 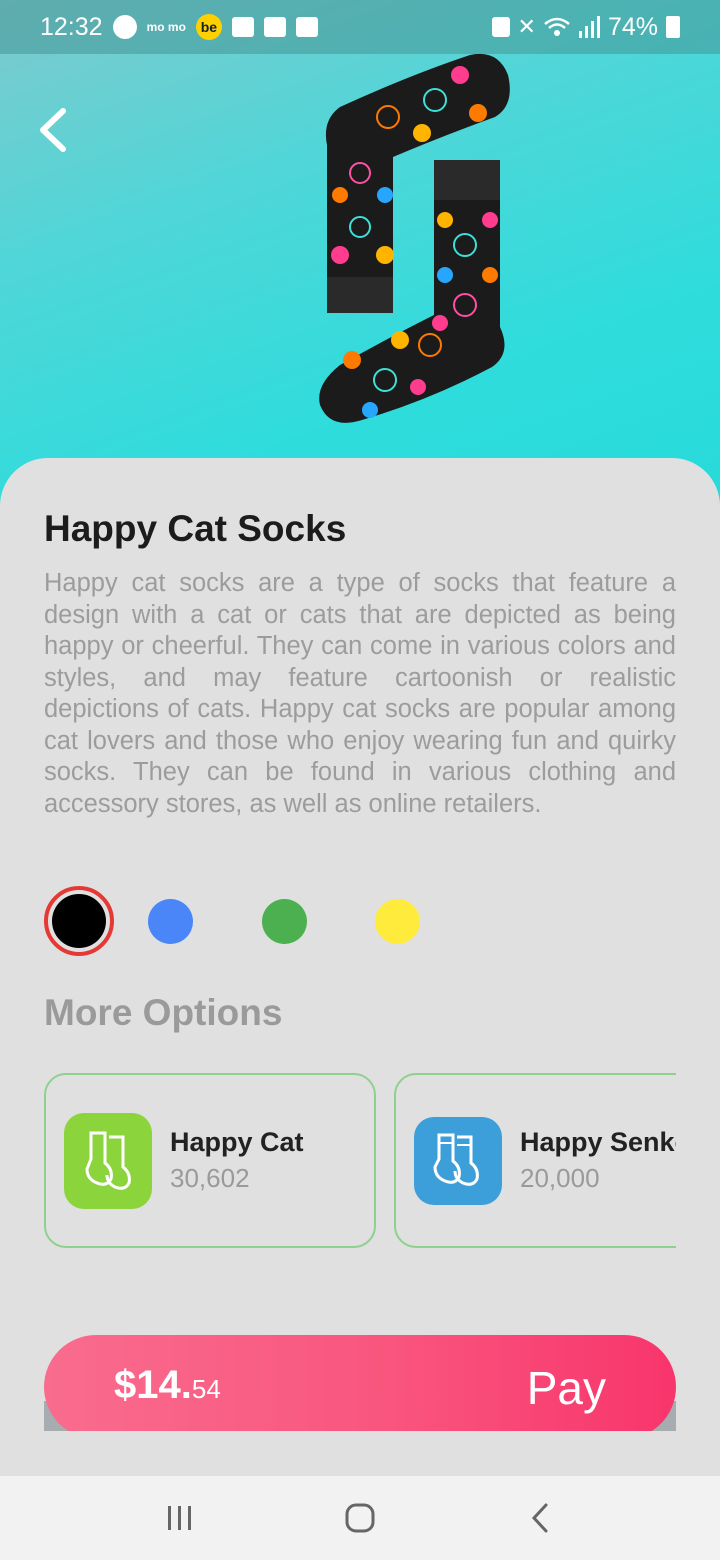 I want to click on battery-icon, so click(x=673, y=27).